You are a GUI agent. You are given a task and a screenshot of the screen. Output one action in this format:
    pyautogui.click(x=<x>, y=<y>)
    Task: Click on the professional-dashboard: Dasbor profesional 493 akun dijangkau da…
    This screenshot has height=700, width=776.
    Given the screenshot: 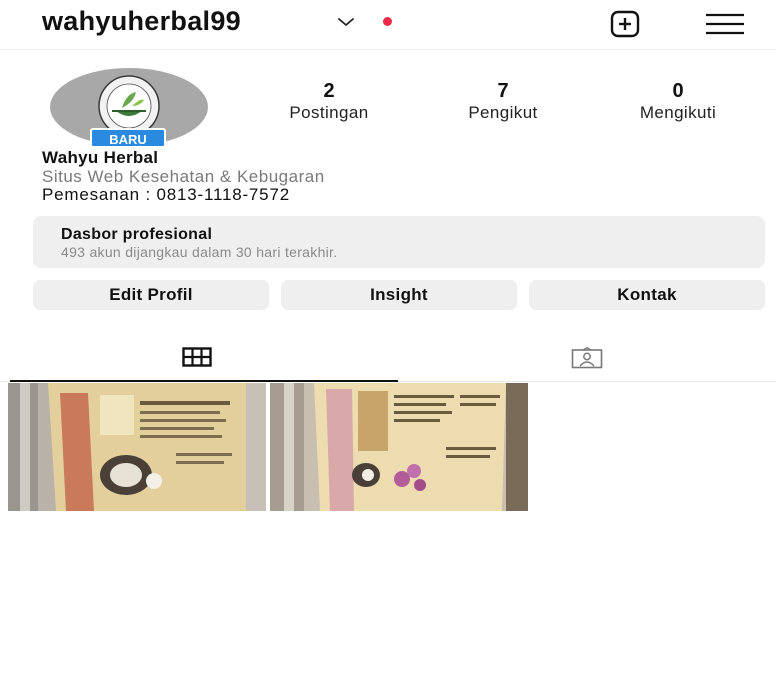 What is the action you would take?
    pyautogui.click(x=399, y=242)
    